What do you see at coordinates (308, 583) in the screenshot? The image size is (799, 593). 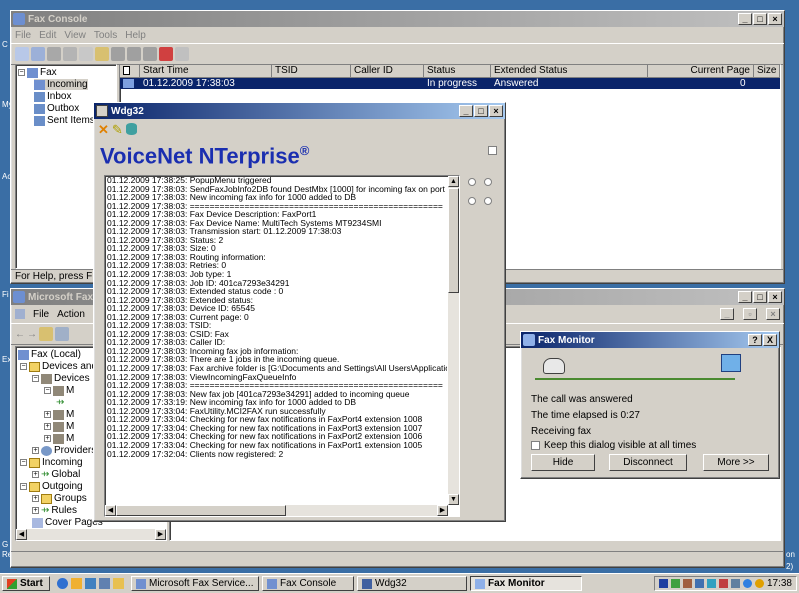 I see `task-fax-console: Fax Console` at bounding box center [308, 583].